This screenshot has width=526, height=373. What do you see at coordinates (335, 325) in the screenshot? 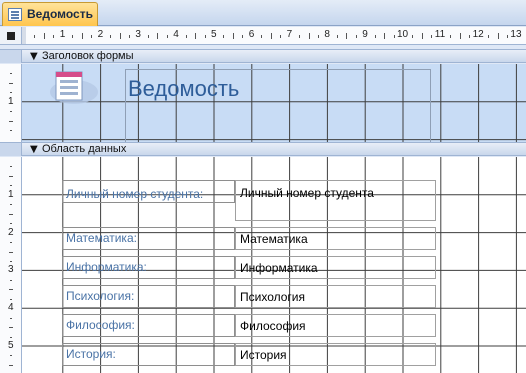
I see `field-philosophy: Философия` at bounding box center [335, 325].